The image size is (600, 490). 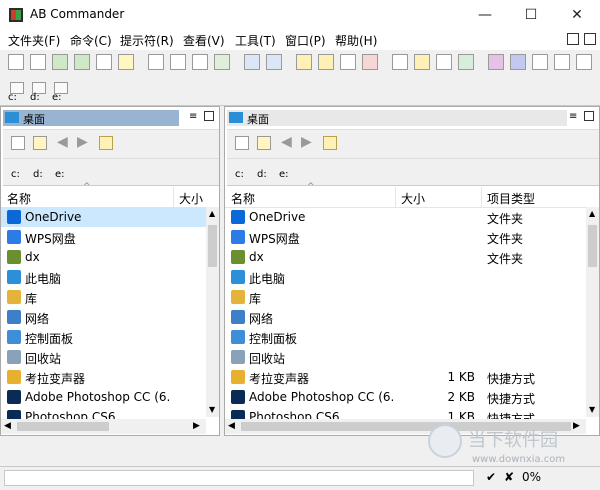 I want to click on filter-icon, so click(x=126, y=62).